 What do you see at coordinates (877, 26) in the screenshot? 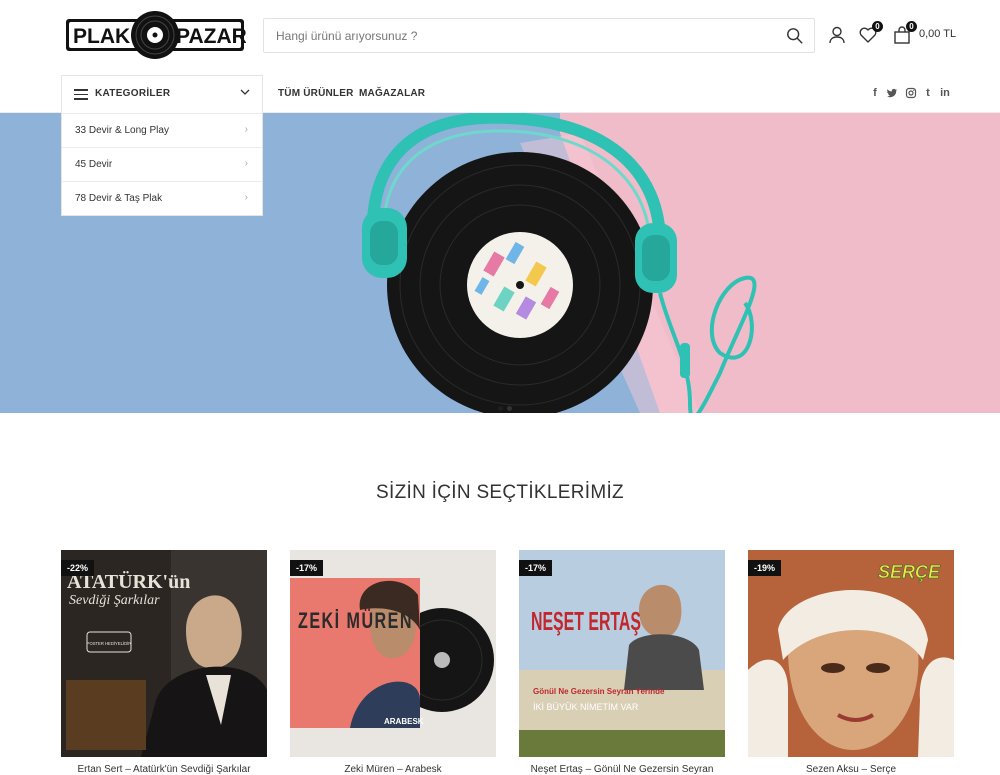
I see `wishlist-count-badge: 0` at bounding box center [877, 26].